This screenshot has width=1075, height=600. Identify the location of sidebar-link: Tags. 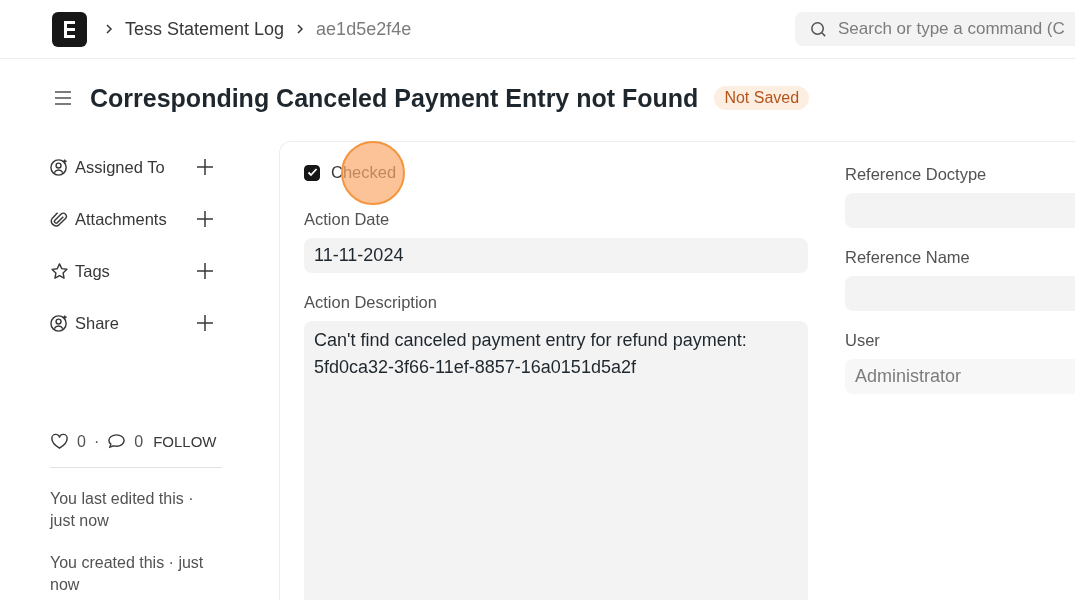
(80, 271).